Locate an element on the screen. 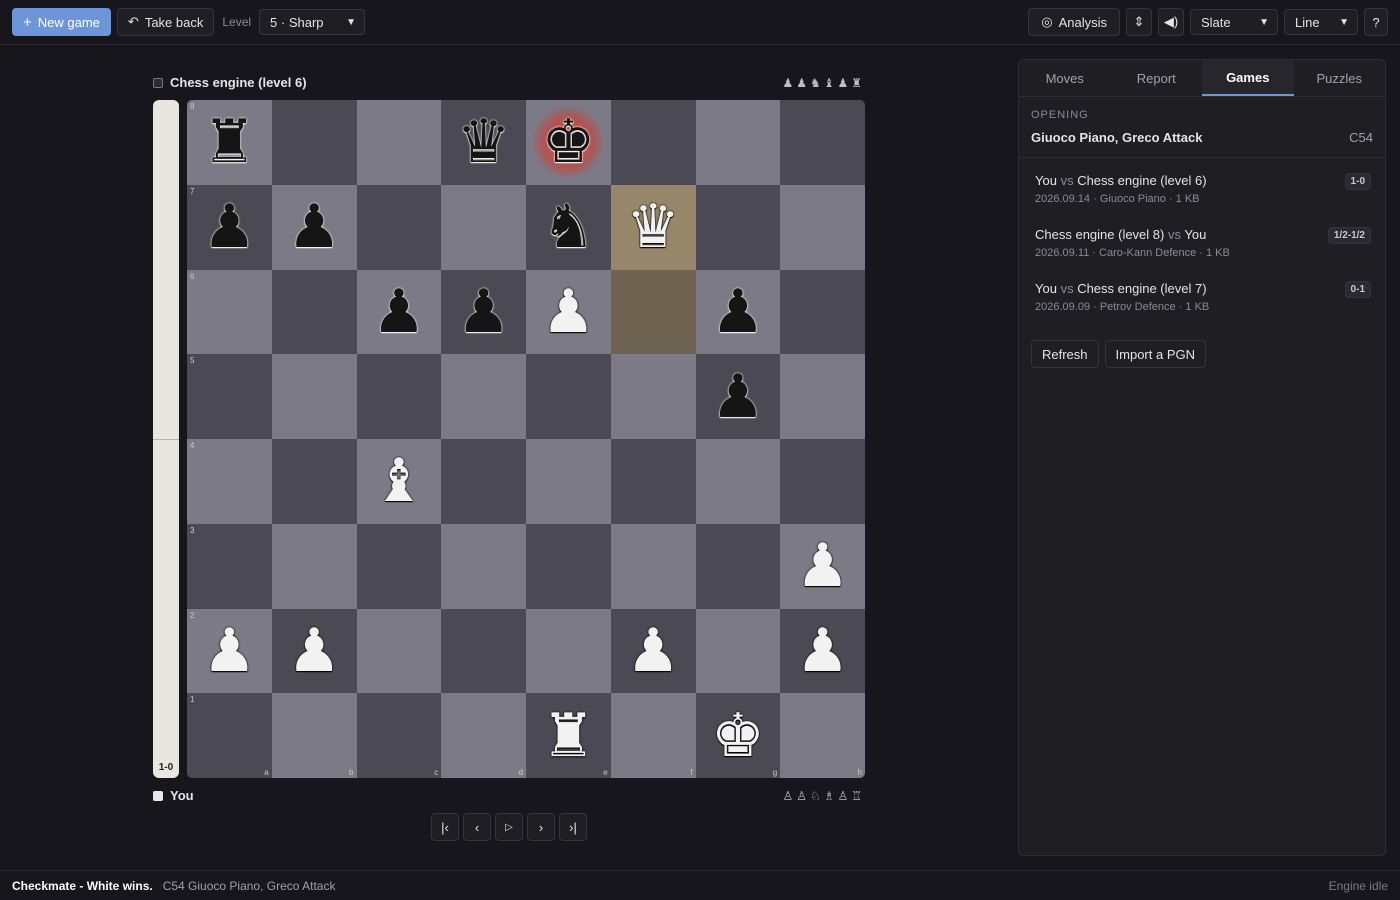 This screenshot has height=900, width=1400. square-c8 is located at coordinates (399, 142).